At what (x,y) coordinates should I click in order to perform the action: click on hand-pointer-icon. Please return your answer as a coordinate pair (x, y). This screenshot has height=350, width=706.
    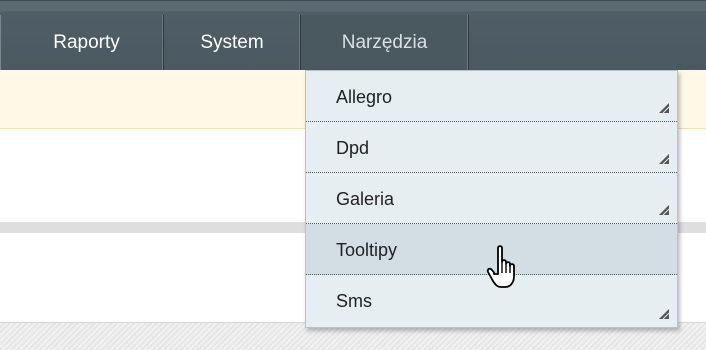
    Looking at the image, I should click on (500, 266).